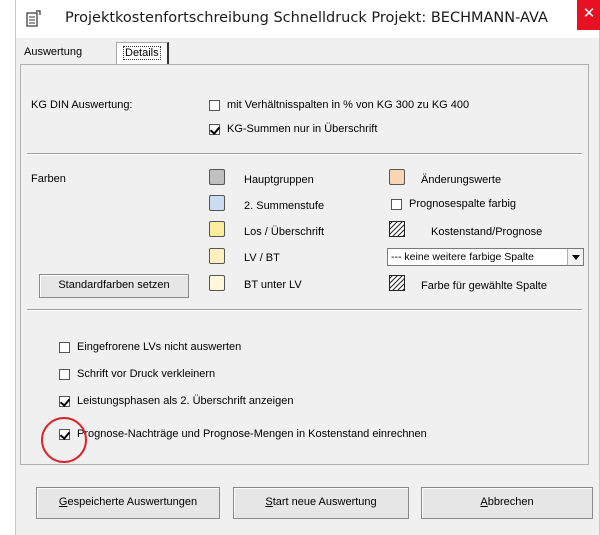  Describe the element at coordinates (82, 105) in the screenshot. I see `kg-din-label: KG DIN Auswertung:` at that location.